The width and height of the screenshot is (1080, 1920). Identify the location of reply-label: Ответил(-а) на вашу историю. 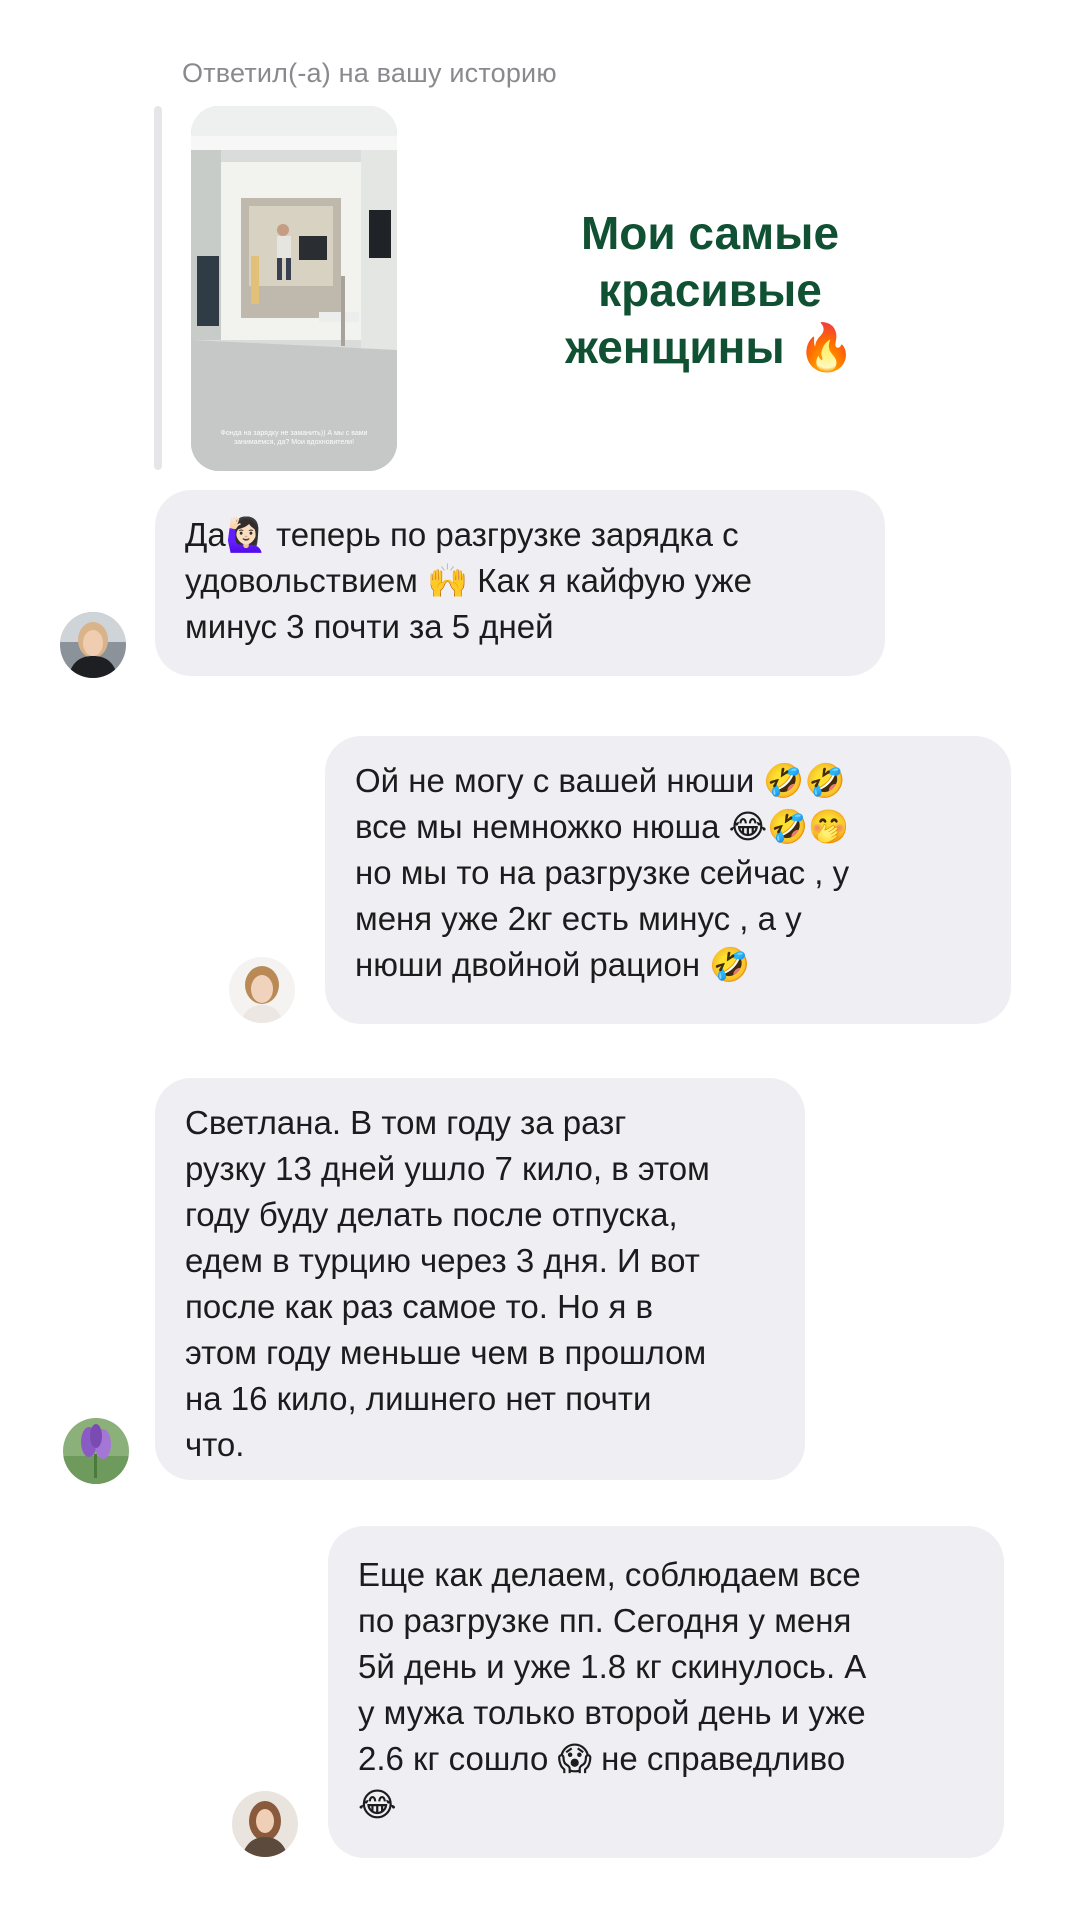
(369, 73).